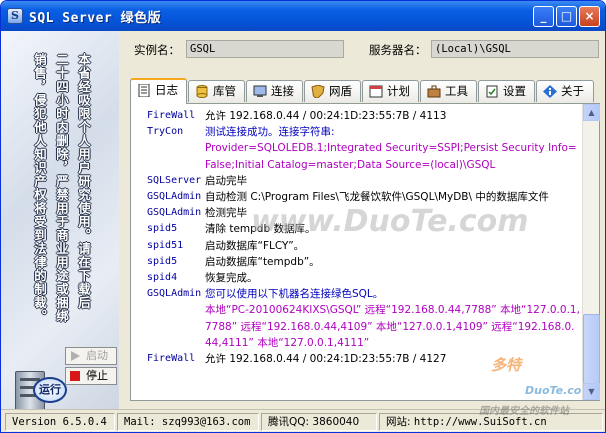 The image size is (606, 433). Describe the element at coordinates (566, 16) in the screenshot. I see `maximize-button: □` at that location.